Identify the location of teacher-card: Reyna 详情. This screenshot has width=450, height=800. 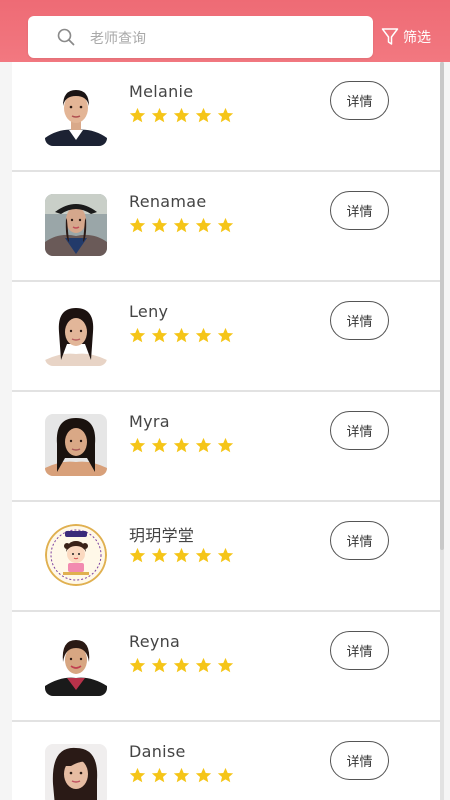
(226, 666).